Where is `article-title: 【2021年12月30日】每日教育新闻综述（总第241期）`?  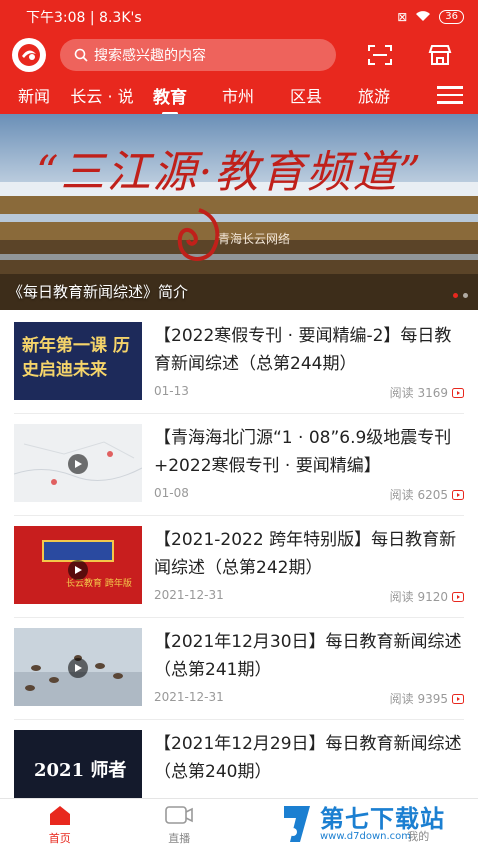 article-title: 【2021年12月30日】每日教育新闻综述（总第241期） is located at coordinates (308, 656).